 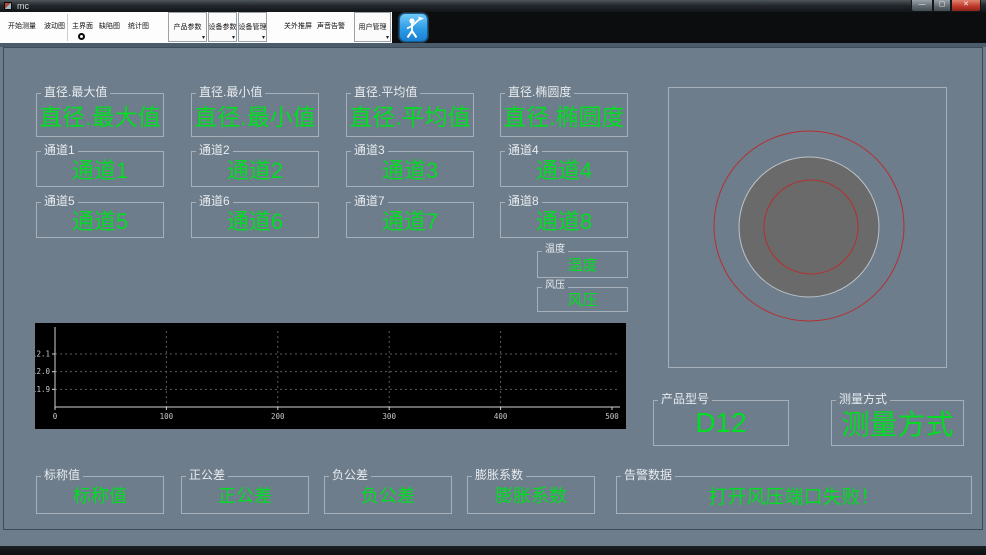 I want to click on window-controls: — ▢ ✕, so click(x=946, y=6).